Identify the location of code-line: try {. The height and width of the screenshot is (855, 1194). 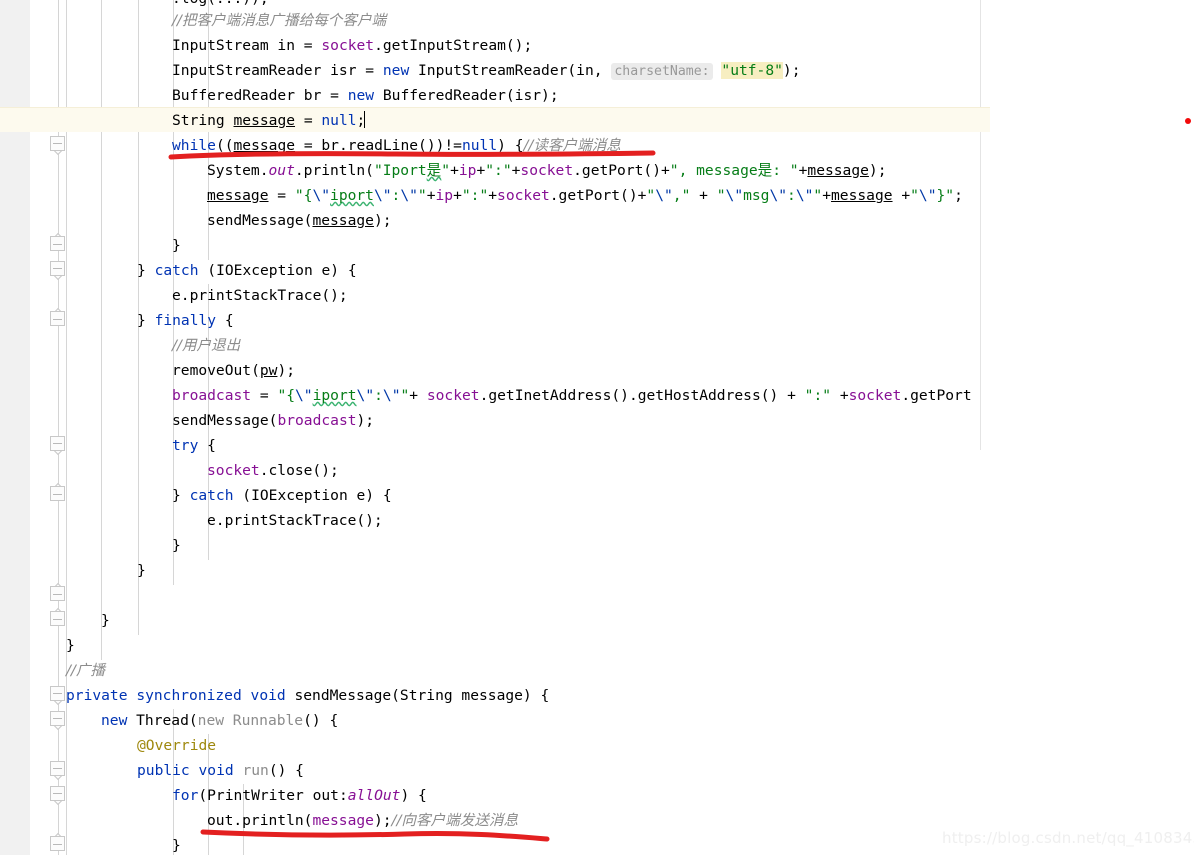
(194, 445).